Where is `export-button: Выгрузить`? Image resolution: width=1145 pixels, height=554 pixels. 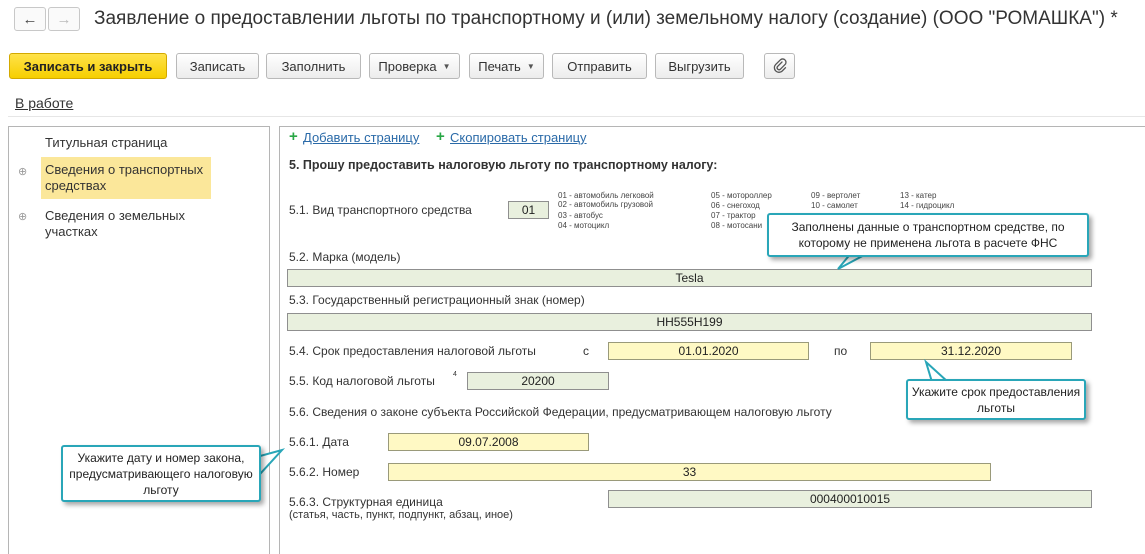 export-button: Выгрузить is located at coordinates (699, 66).